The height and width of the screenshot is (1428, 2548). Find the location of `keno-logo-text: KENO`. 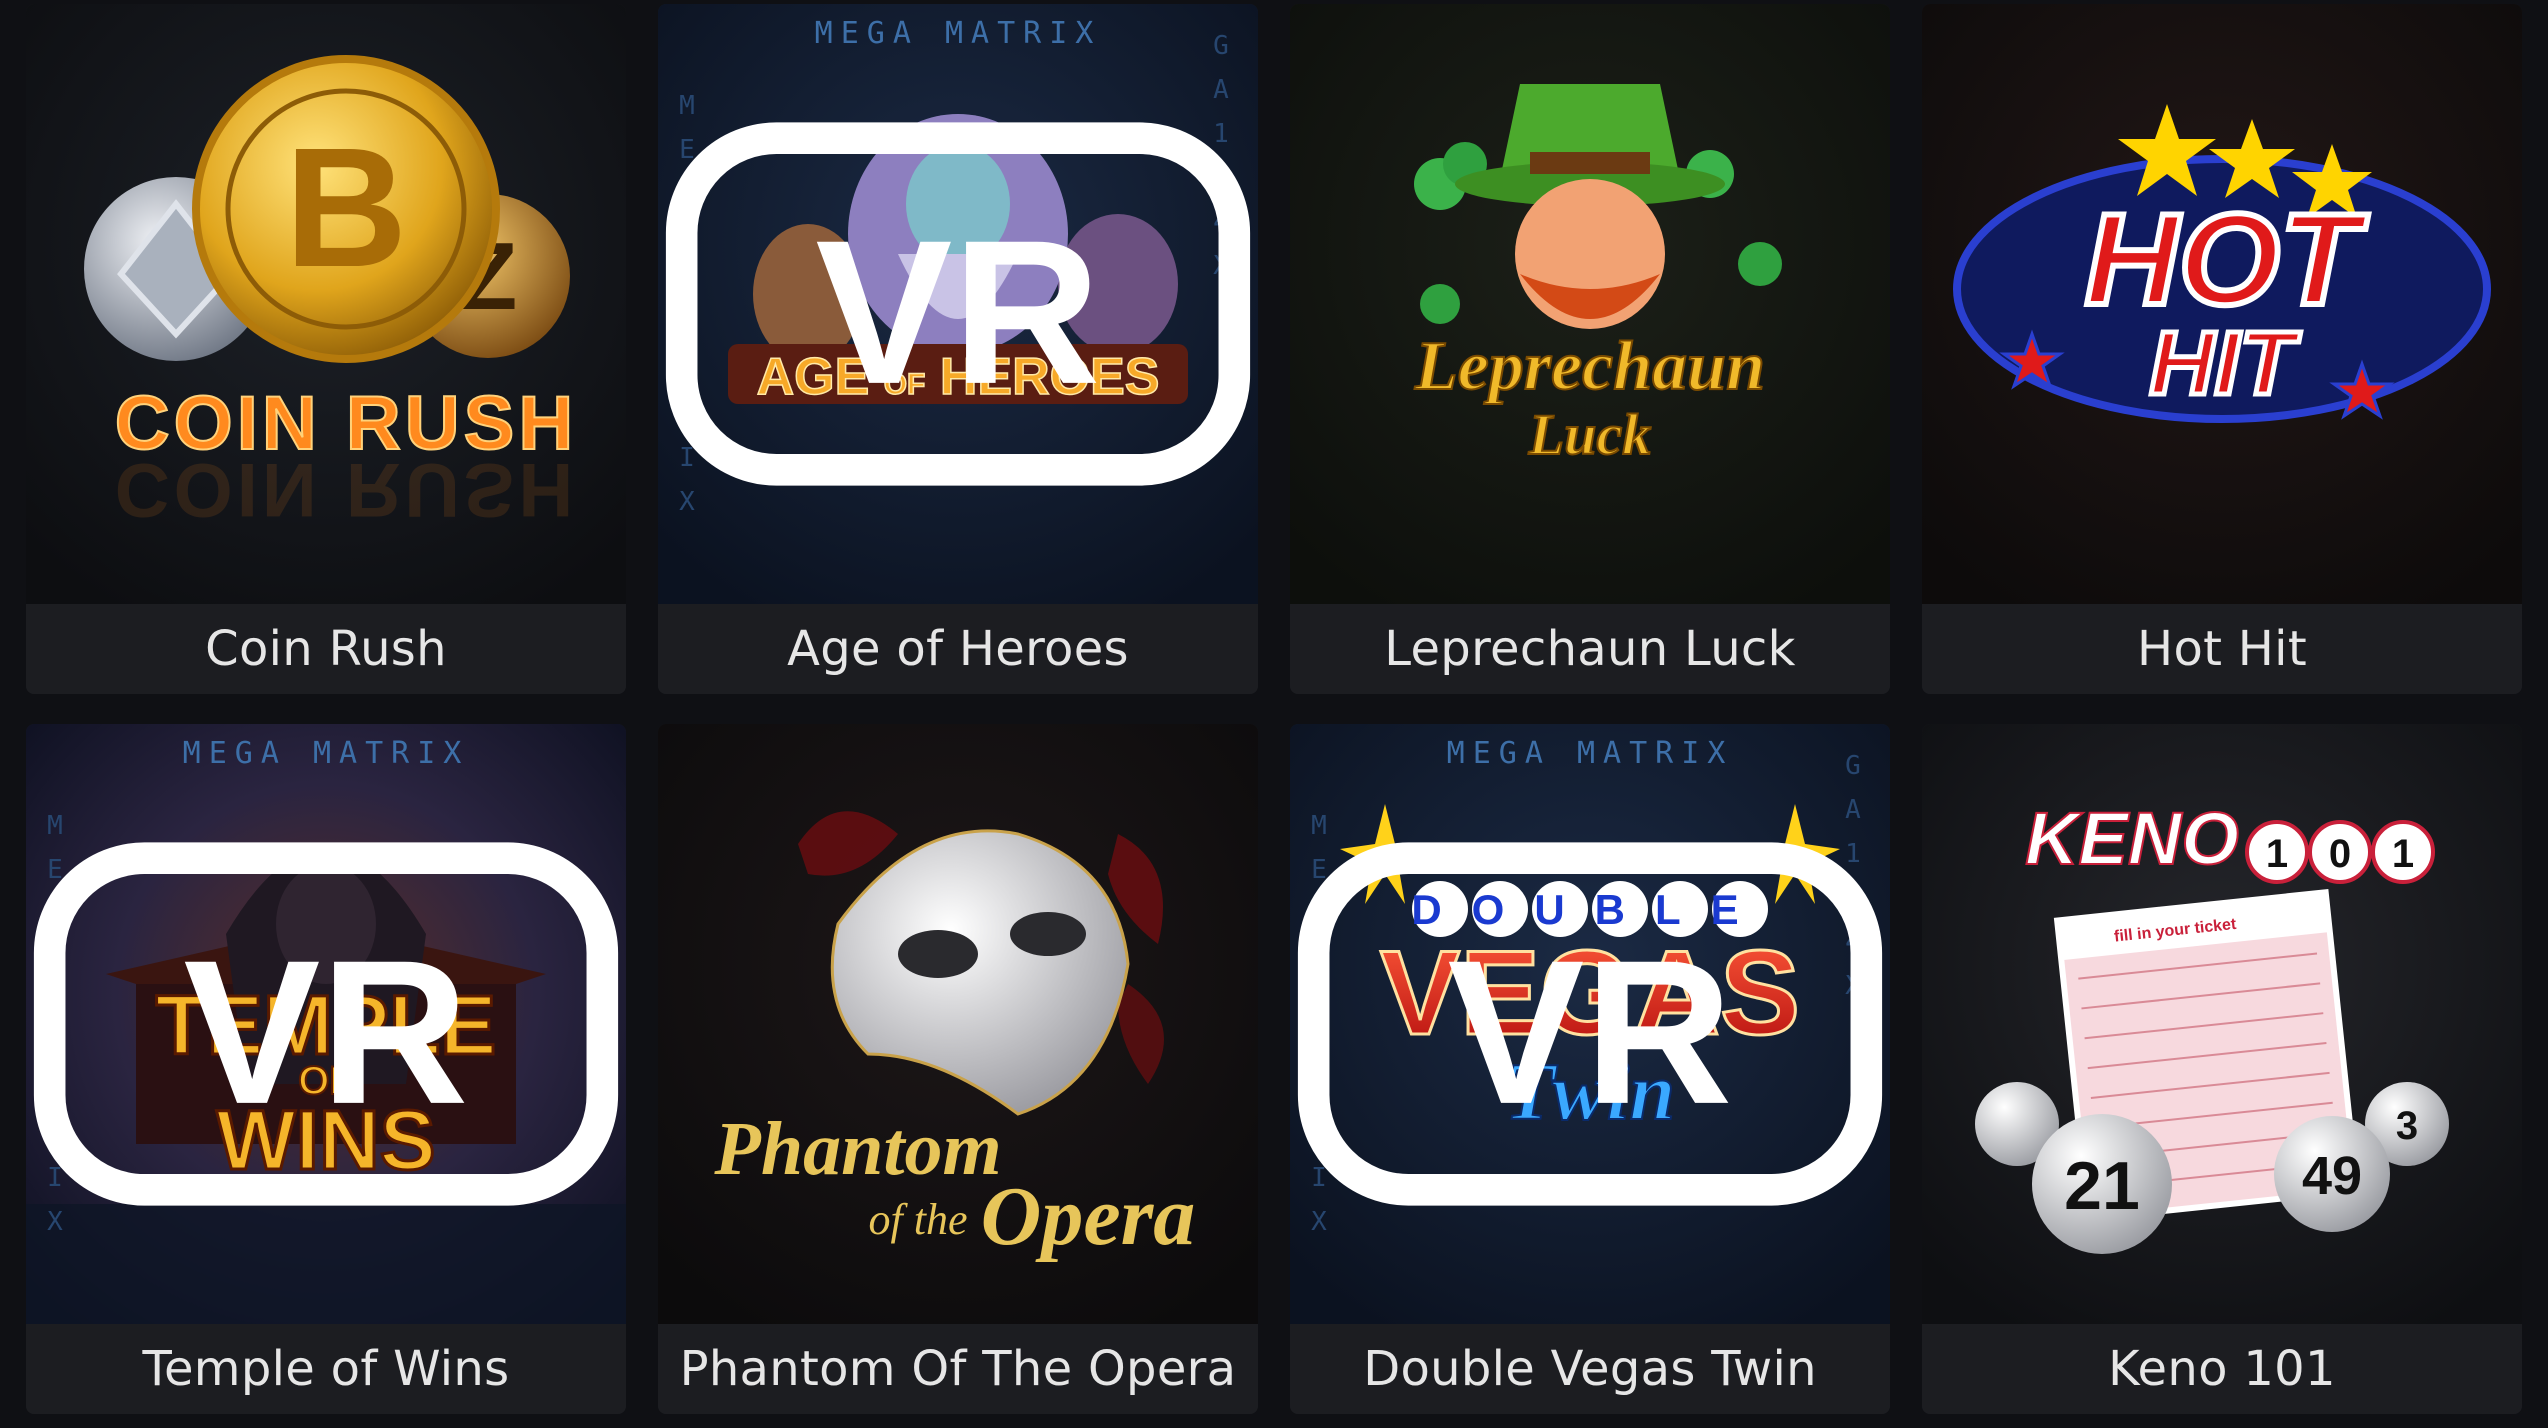

keno-logo-text: KENO is located at coordinates (2132, 838).